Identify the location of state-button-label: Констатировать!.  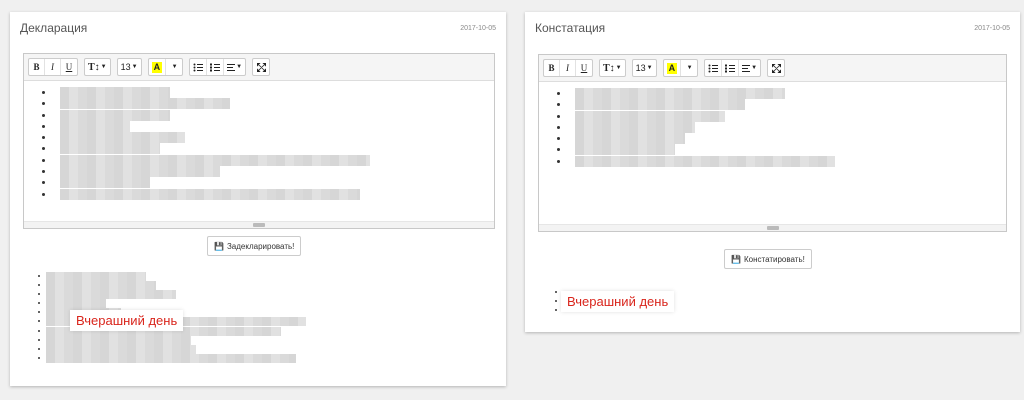
(774, 259).